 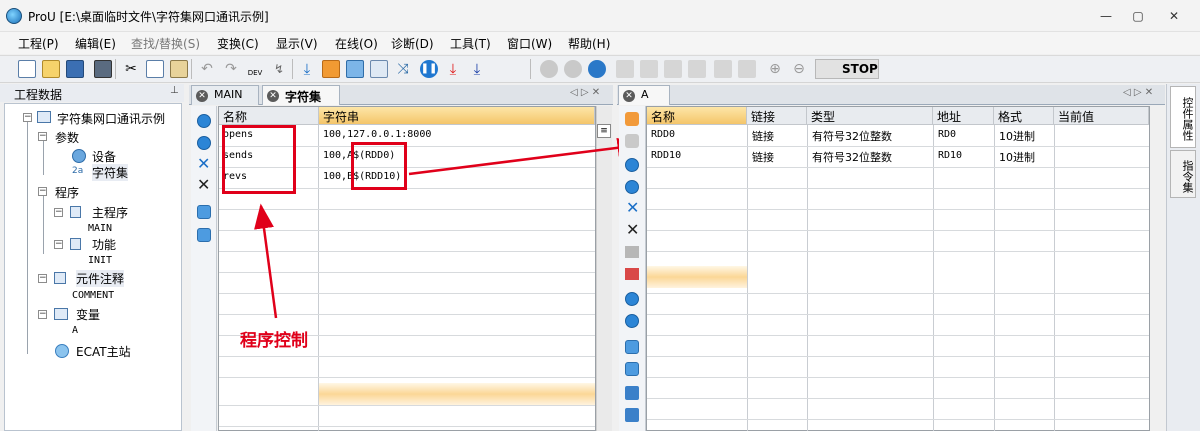 What do you see at coordinates (632, 347) in the screenshot?
I see `import-icon` at bounding box center [632, 347].